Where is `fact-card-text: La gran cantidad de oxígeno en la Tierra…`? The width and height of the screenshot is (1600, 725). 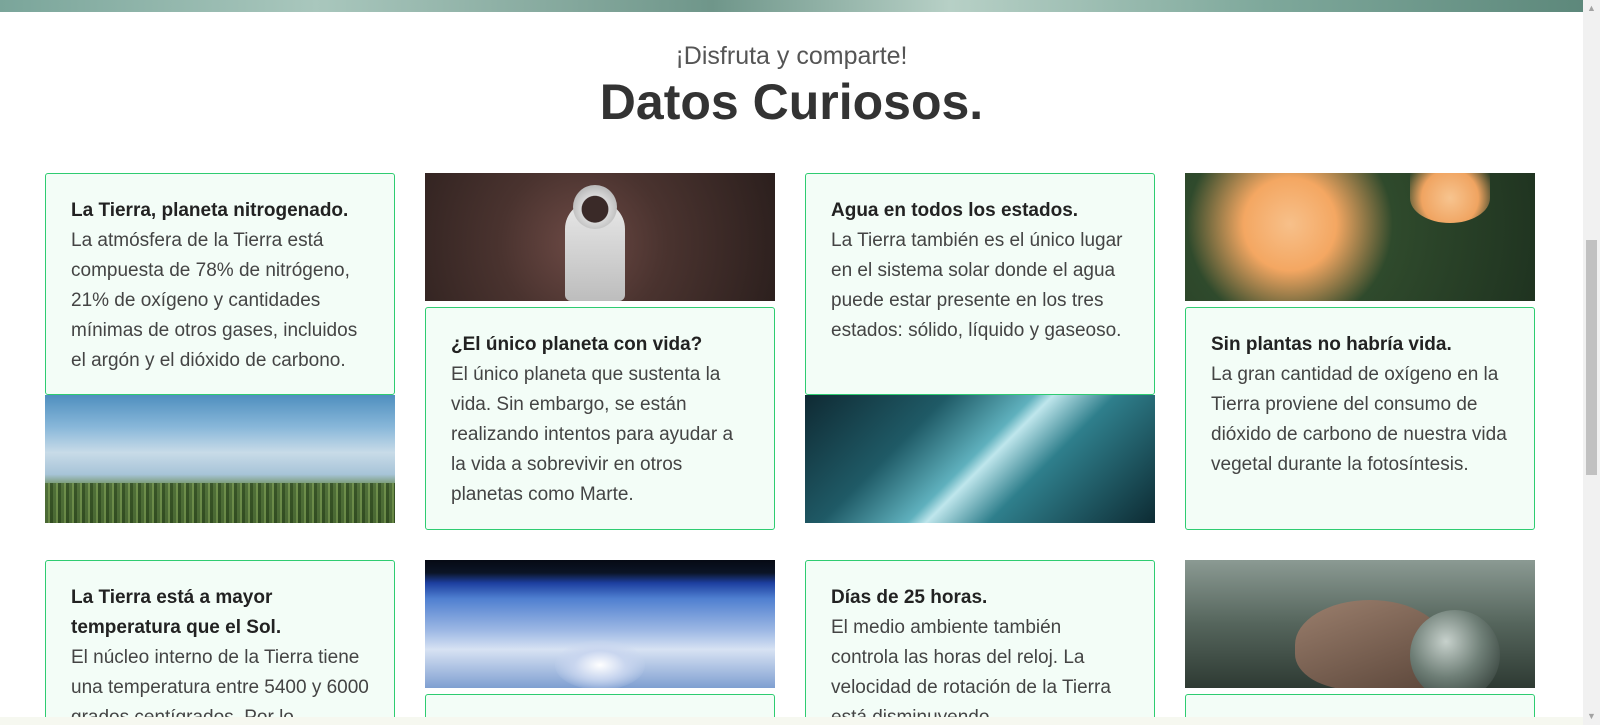 fact-card-text: La gran cantidad de oxígeno en la Tierra… is located at coordinates (1359, 419).